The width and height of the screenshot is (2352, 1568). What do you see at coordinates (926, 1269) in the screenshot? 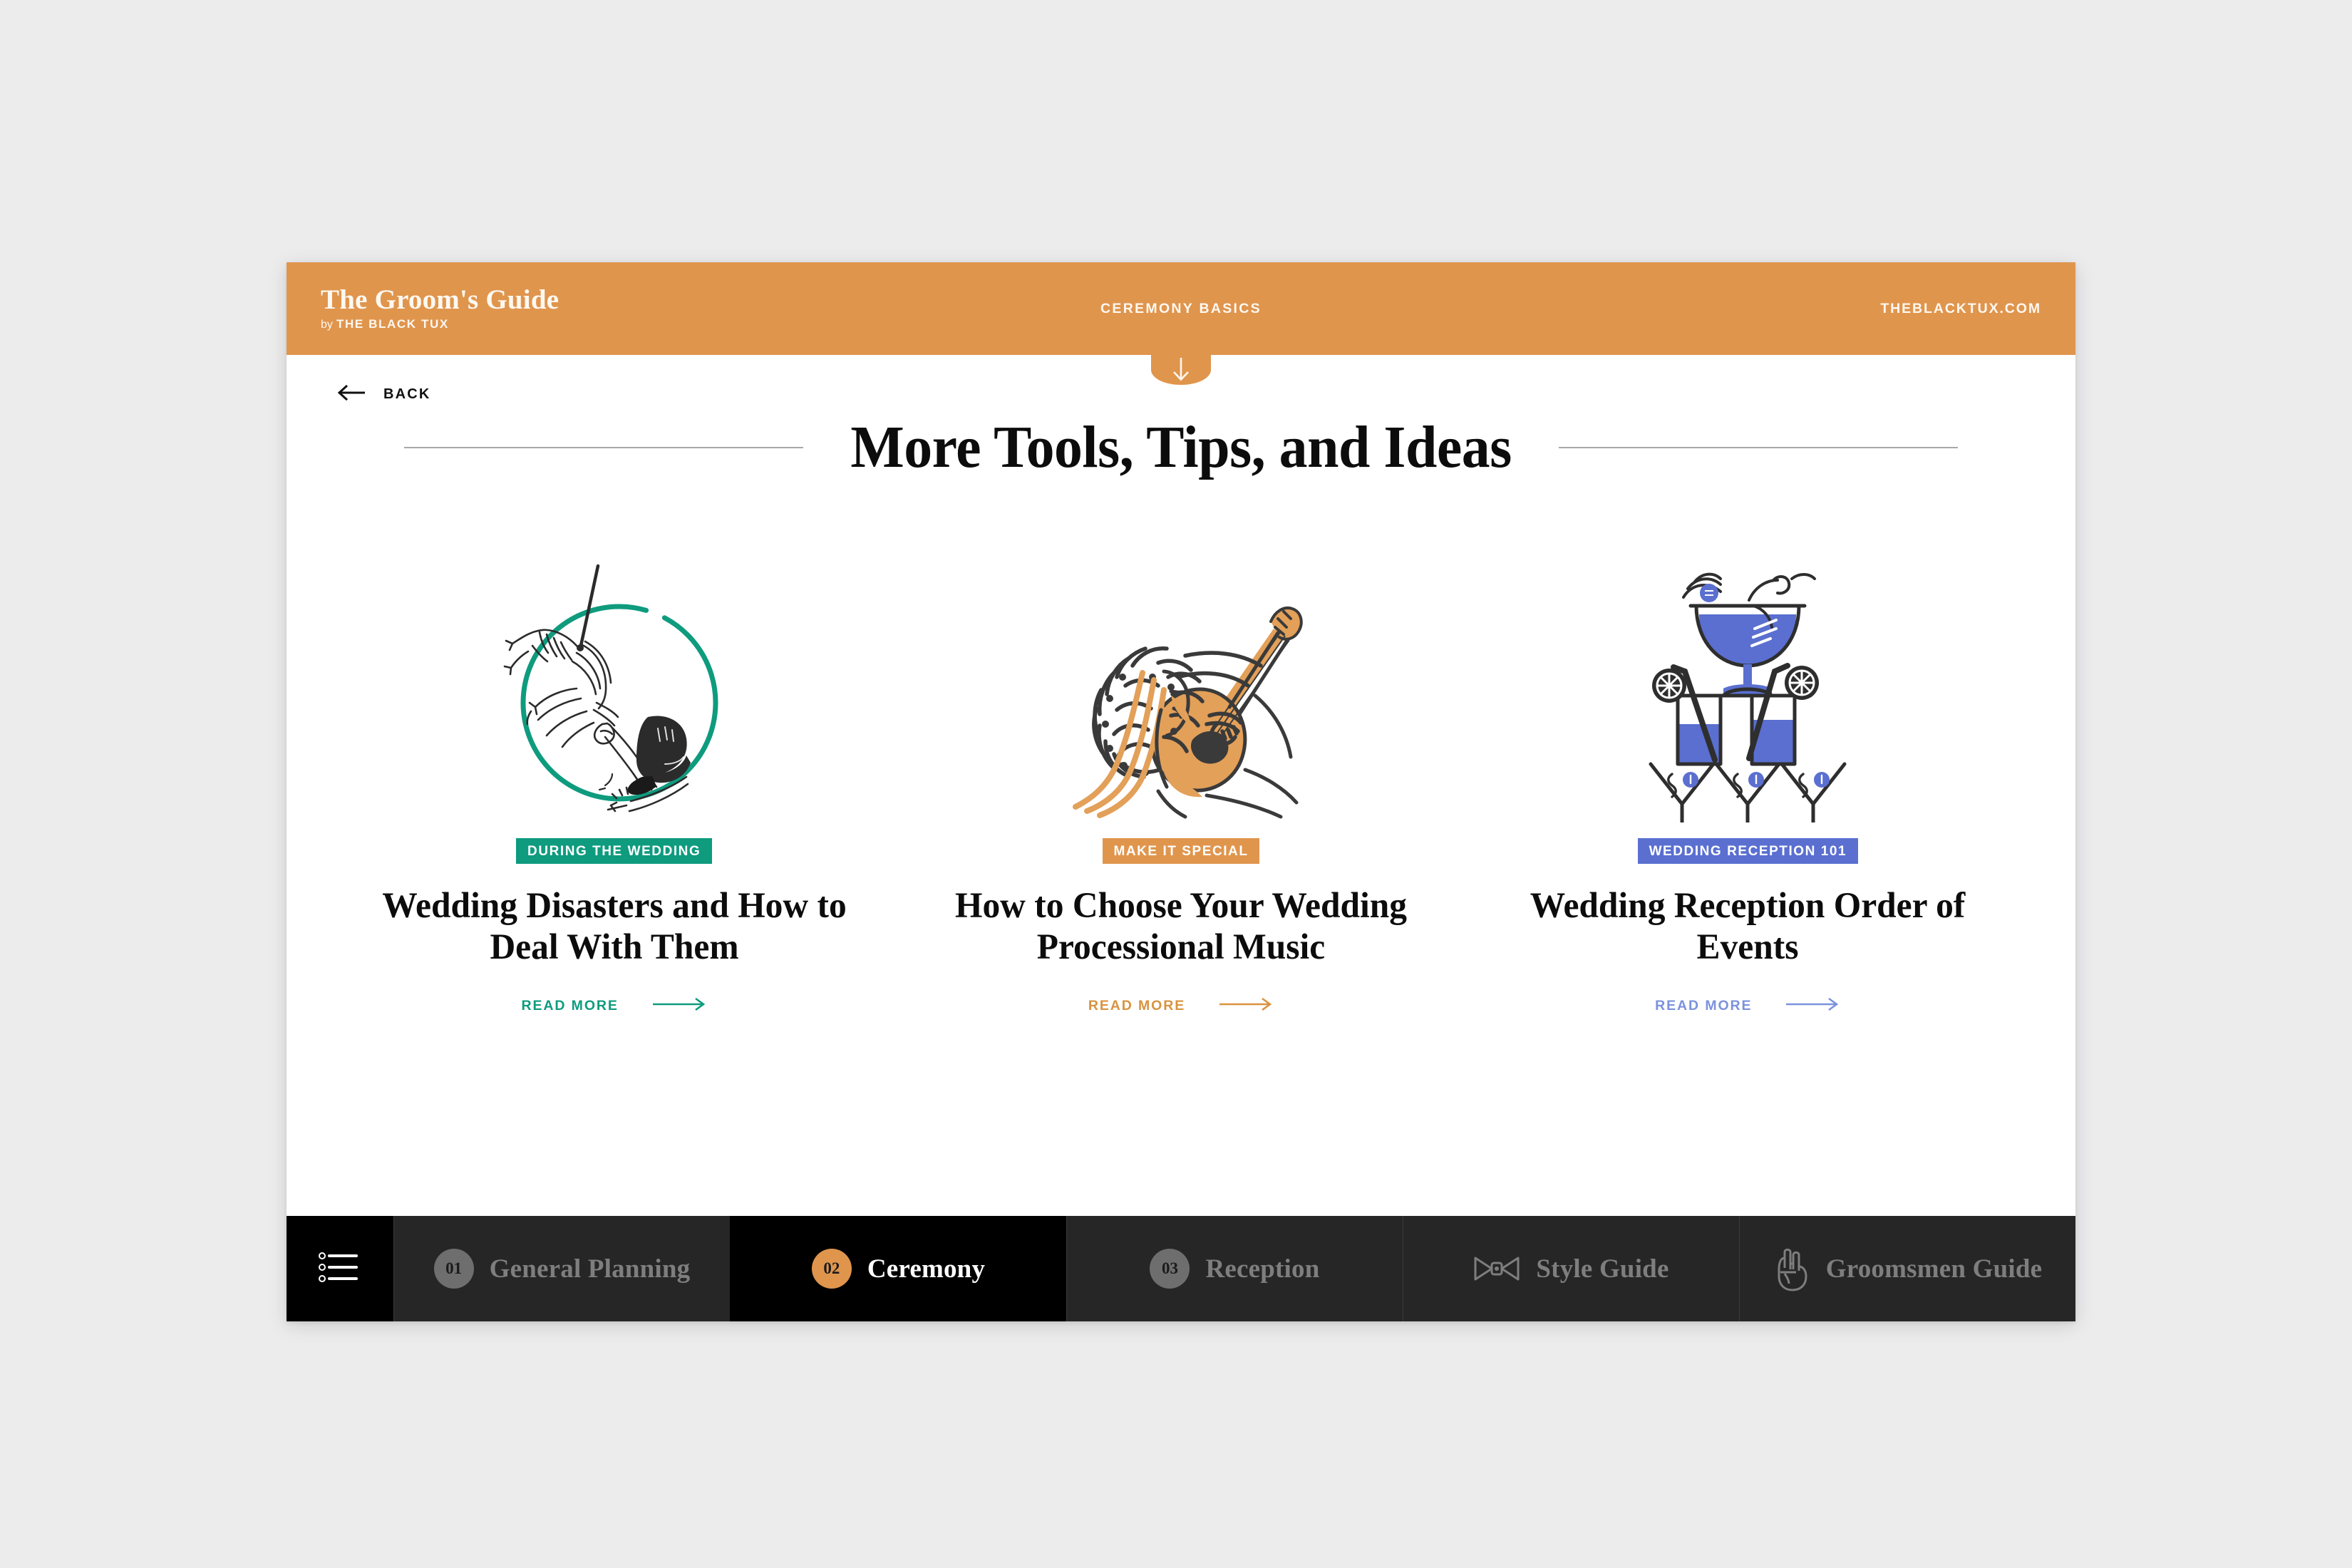
I see `nav-item-label: Ceremony` at bounding box center [926, 1269].